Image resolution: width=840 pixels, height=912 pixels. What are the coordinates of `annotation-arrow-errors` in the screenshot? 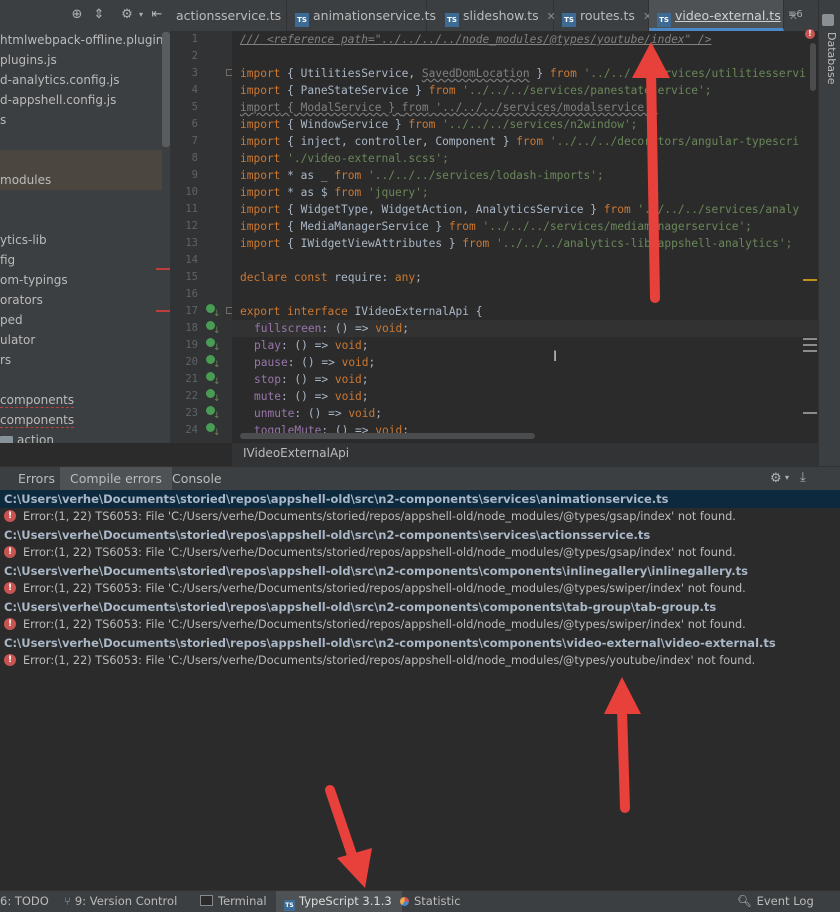 It's located at (622, 745).